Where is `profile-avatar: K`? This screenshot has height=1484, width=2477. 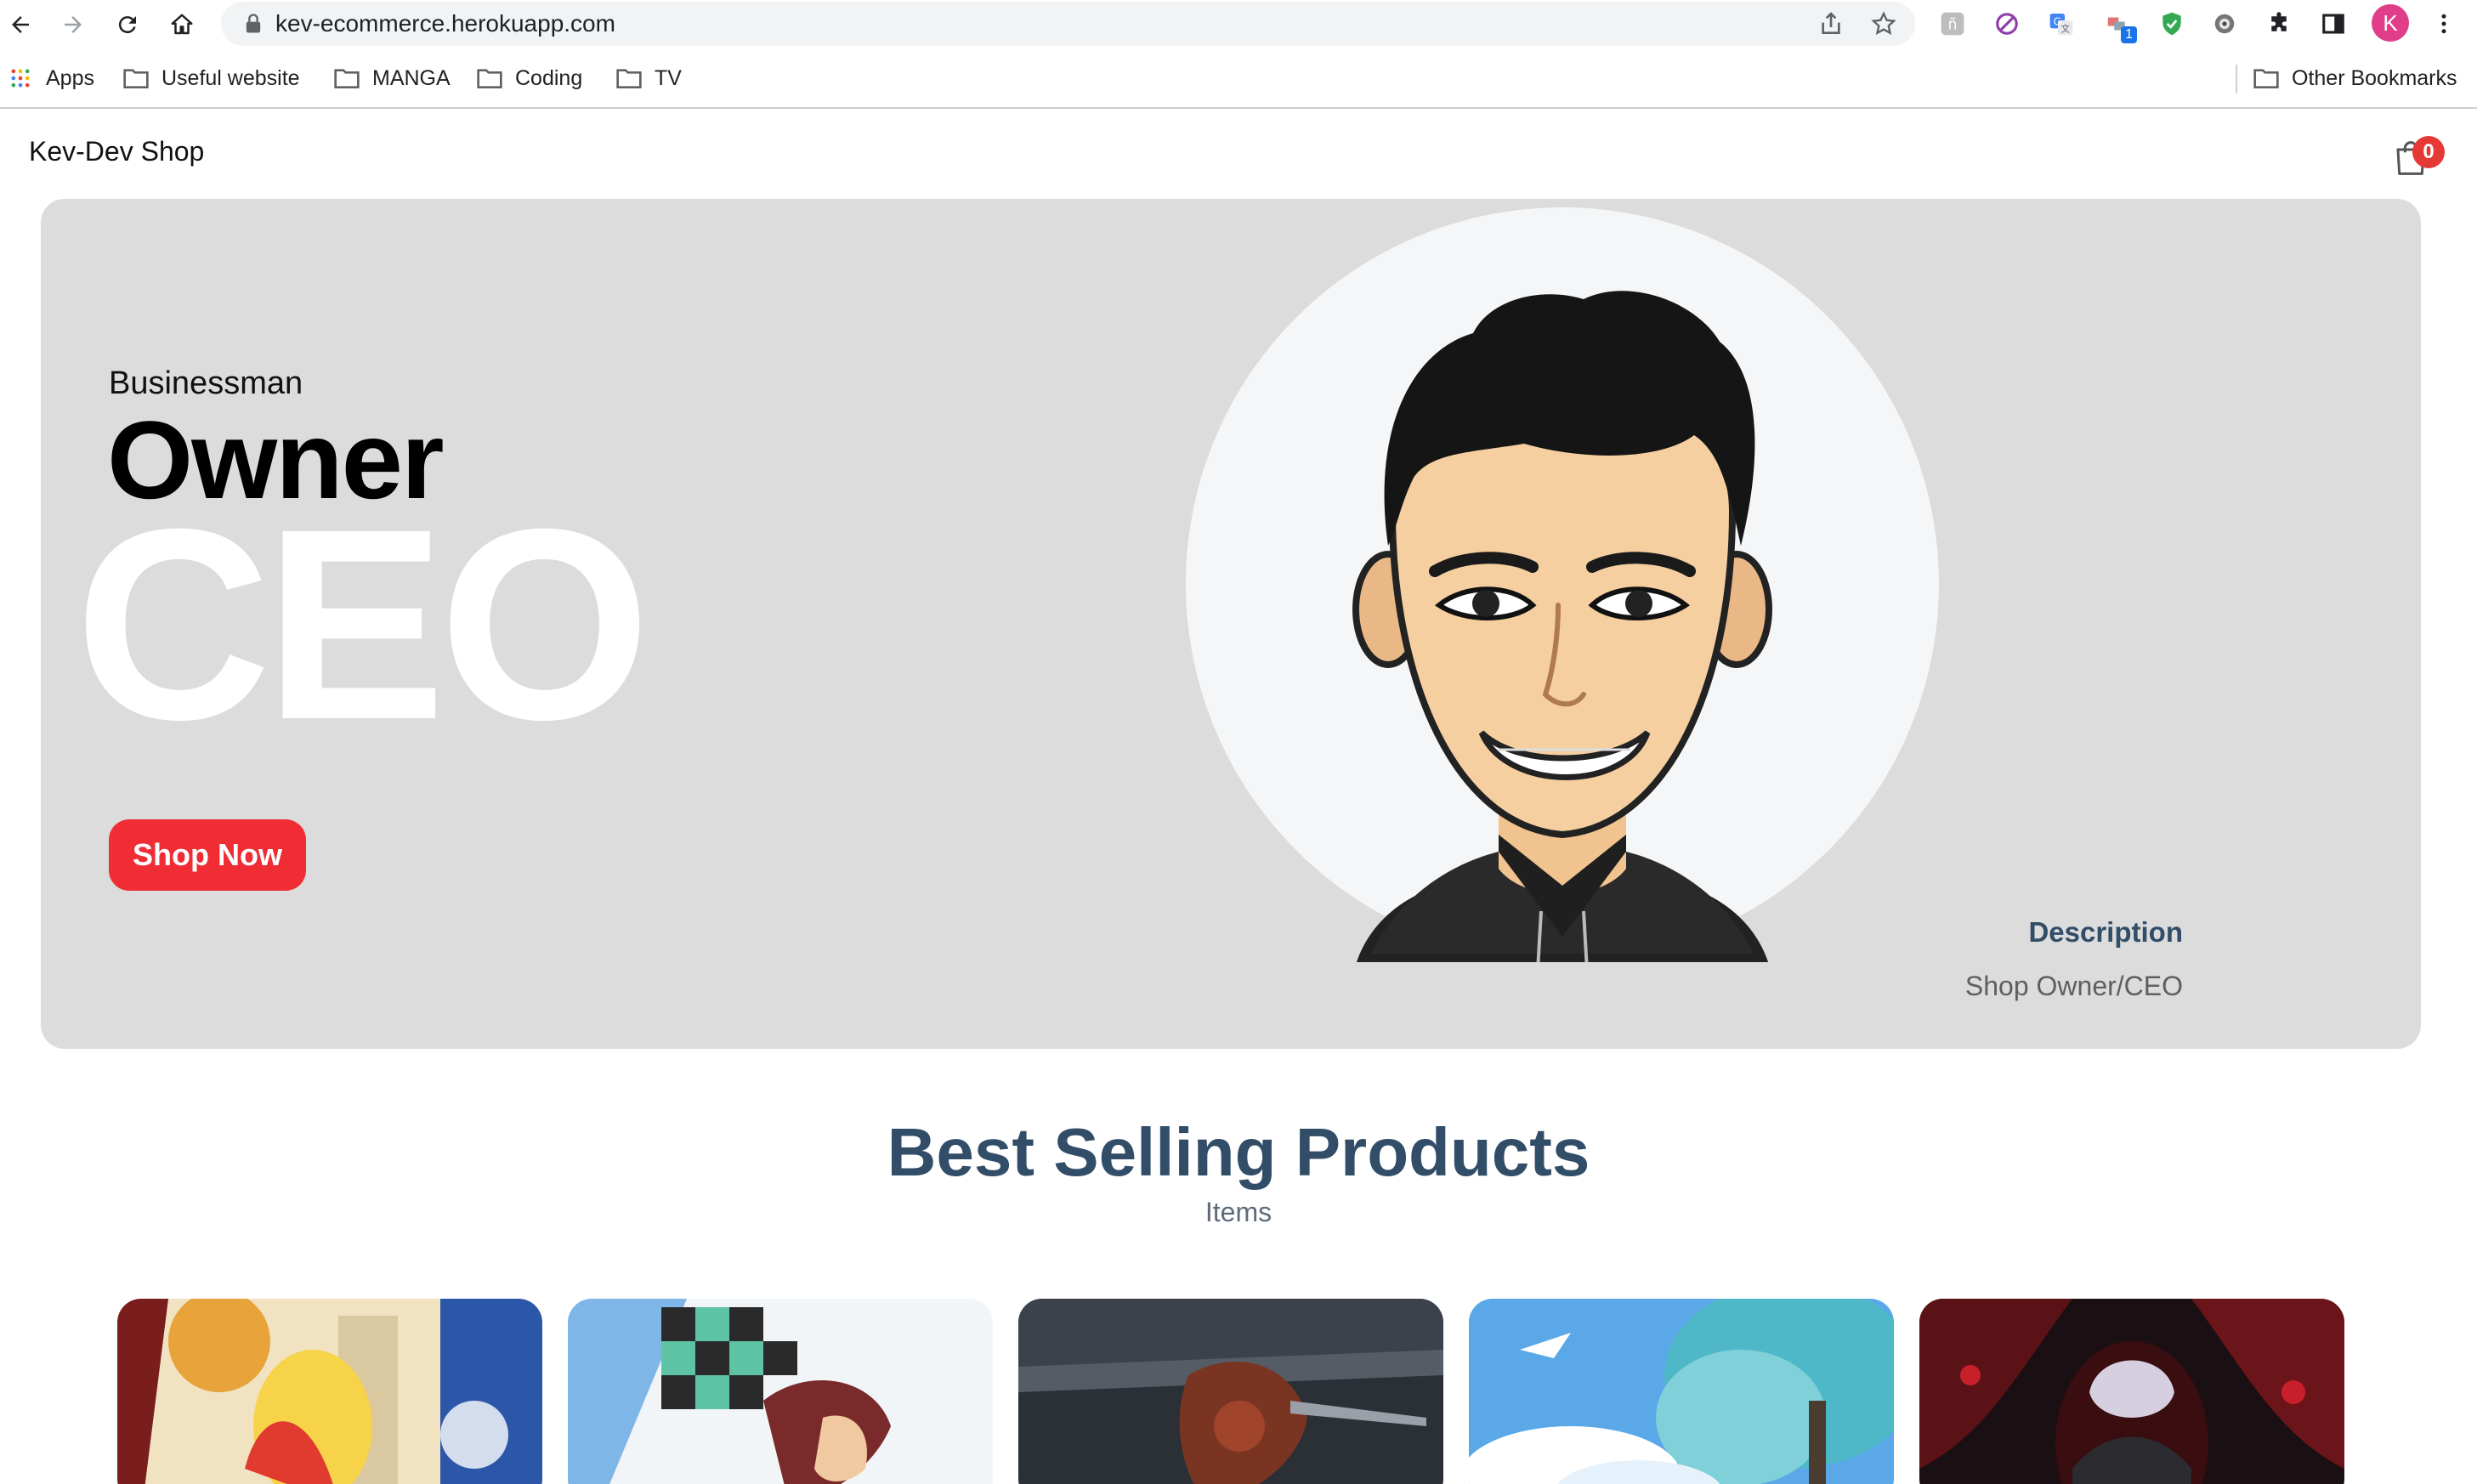
profile-avatar: K is located at coordinates (2390, 23).